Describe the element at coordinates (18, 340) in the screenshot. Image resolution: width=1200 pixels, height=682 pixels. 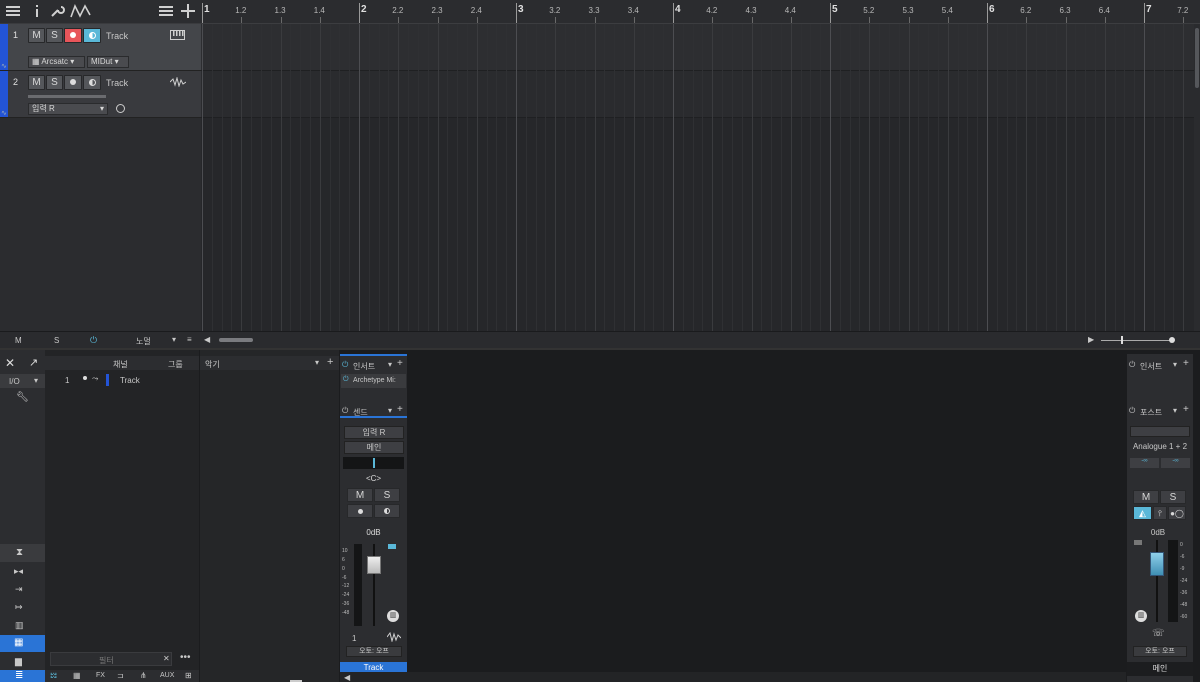
I see `mute-all-button: M` at that location.